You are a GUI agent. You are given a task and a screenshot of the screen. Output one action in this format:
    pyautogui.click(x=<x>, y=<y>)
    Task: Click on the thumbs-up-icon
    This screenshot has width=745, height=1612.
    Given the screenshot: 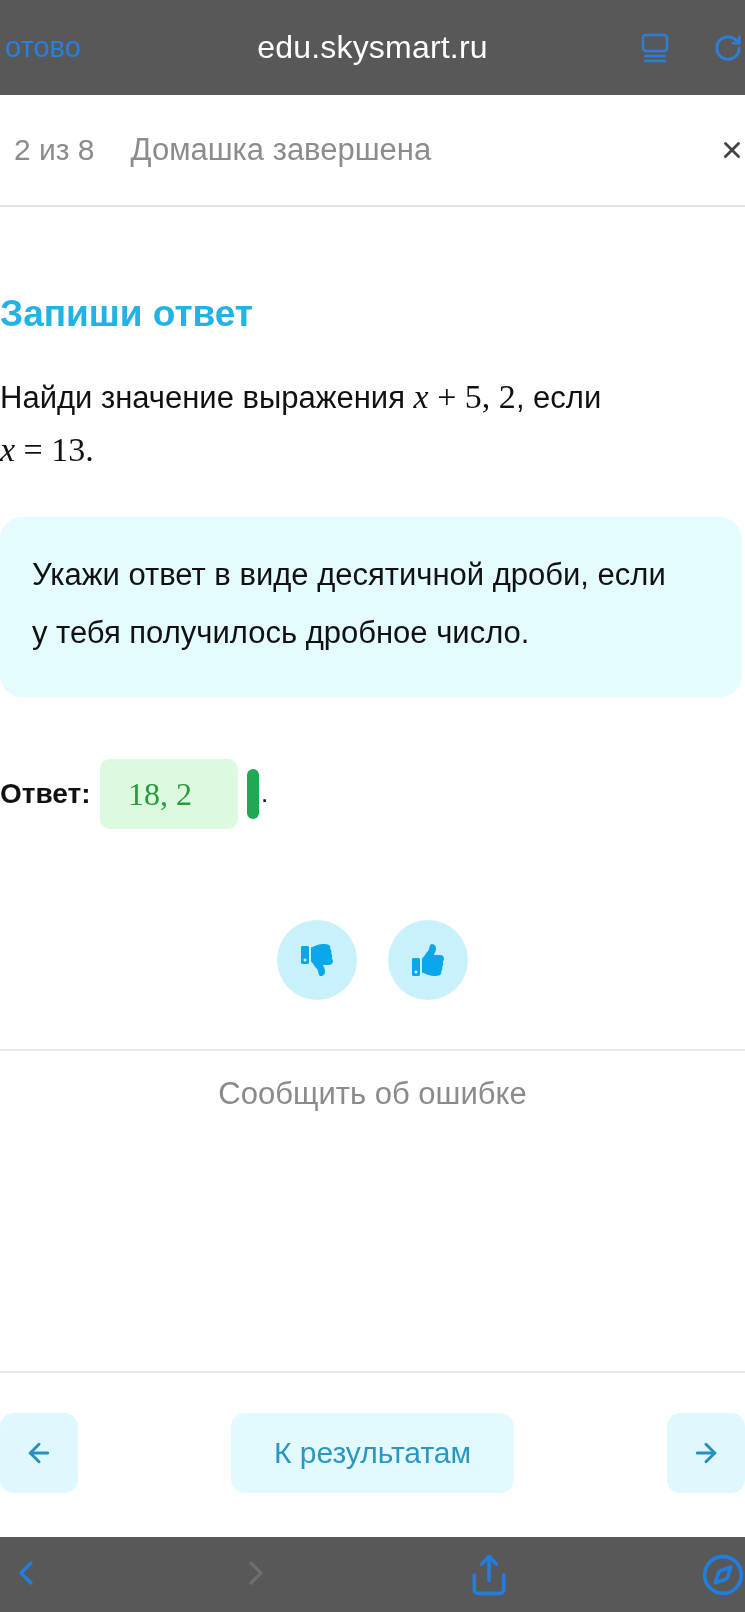 What is the action you would take?
    pyautogui.click(x=428, y=960)
    